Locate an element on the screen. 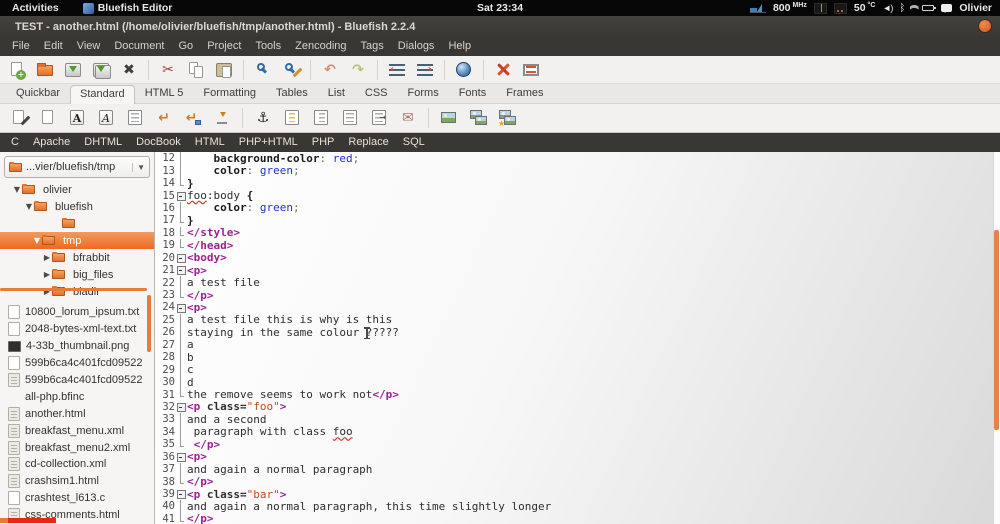  temperature: 50 °C is located at coordinates (865, 8).